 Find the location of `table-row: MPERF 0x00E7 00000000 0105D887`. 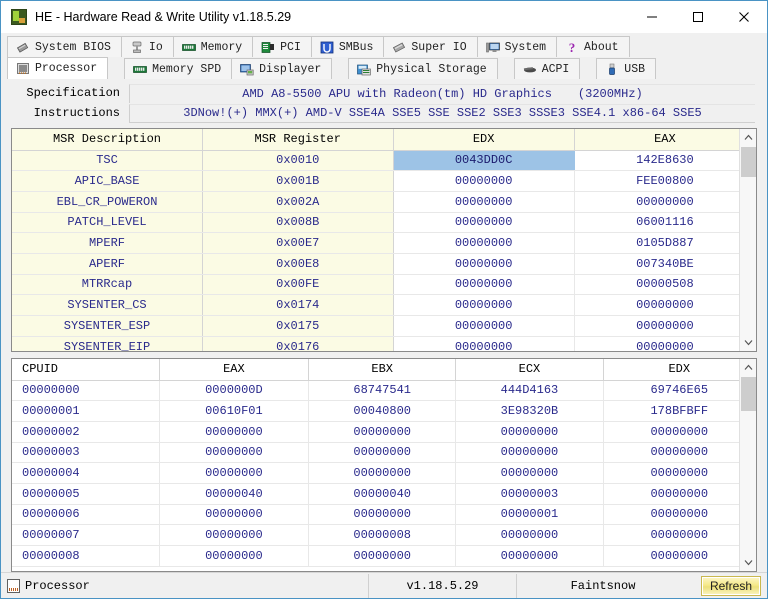

table-row: MPERF 0x00E7 00000000 0105D887 is located at coordinates (384, 243).